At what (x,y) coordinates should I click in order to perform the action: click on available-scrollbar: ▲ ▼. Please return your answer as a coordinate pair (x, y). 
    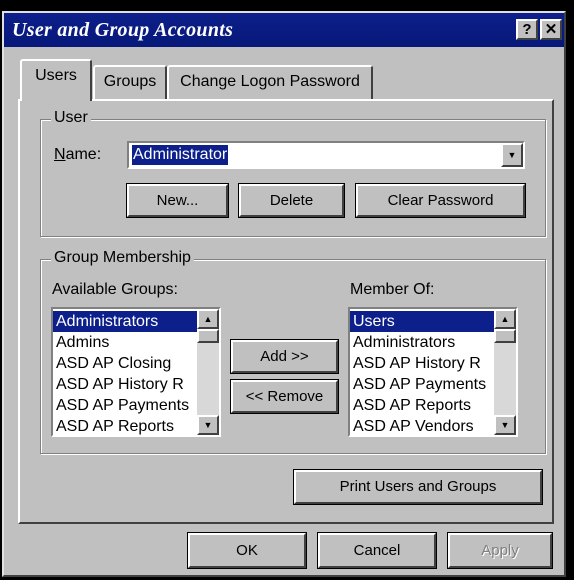
    Looking at the image, I should click on (208, 372).